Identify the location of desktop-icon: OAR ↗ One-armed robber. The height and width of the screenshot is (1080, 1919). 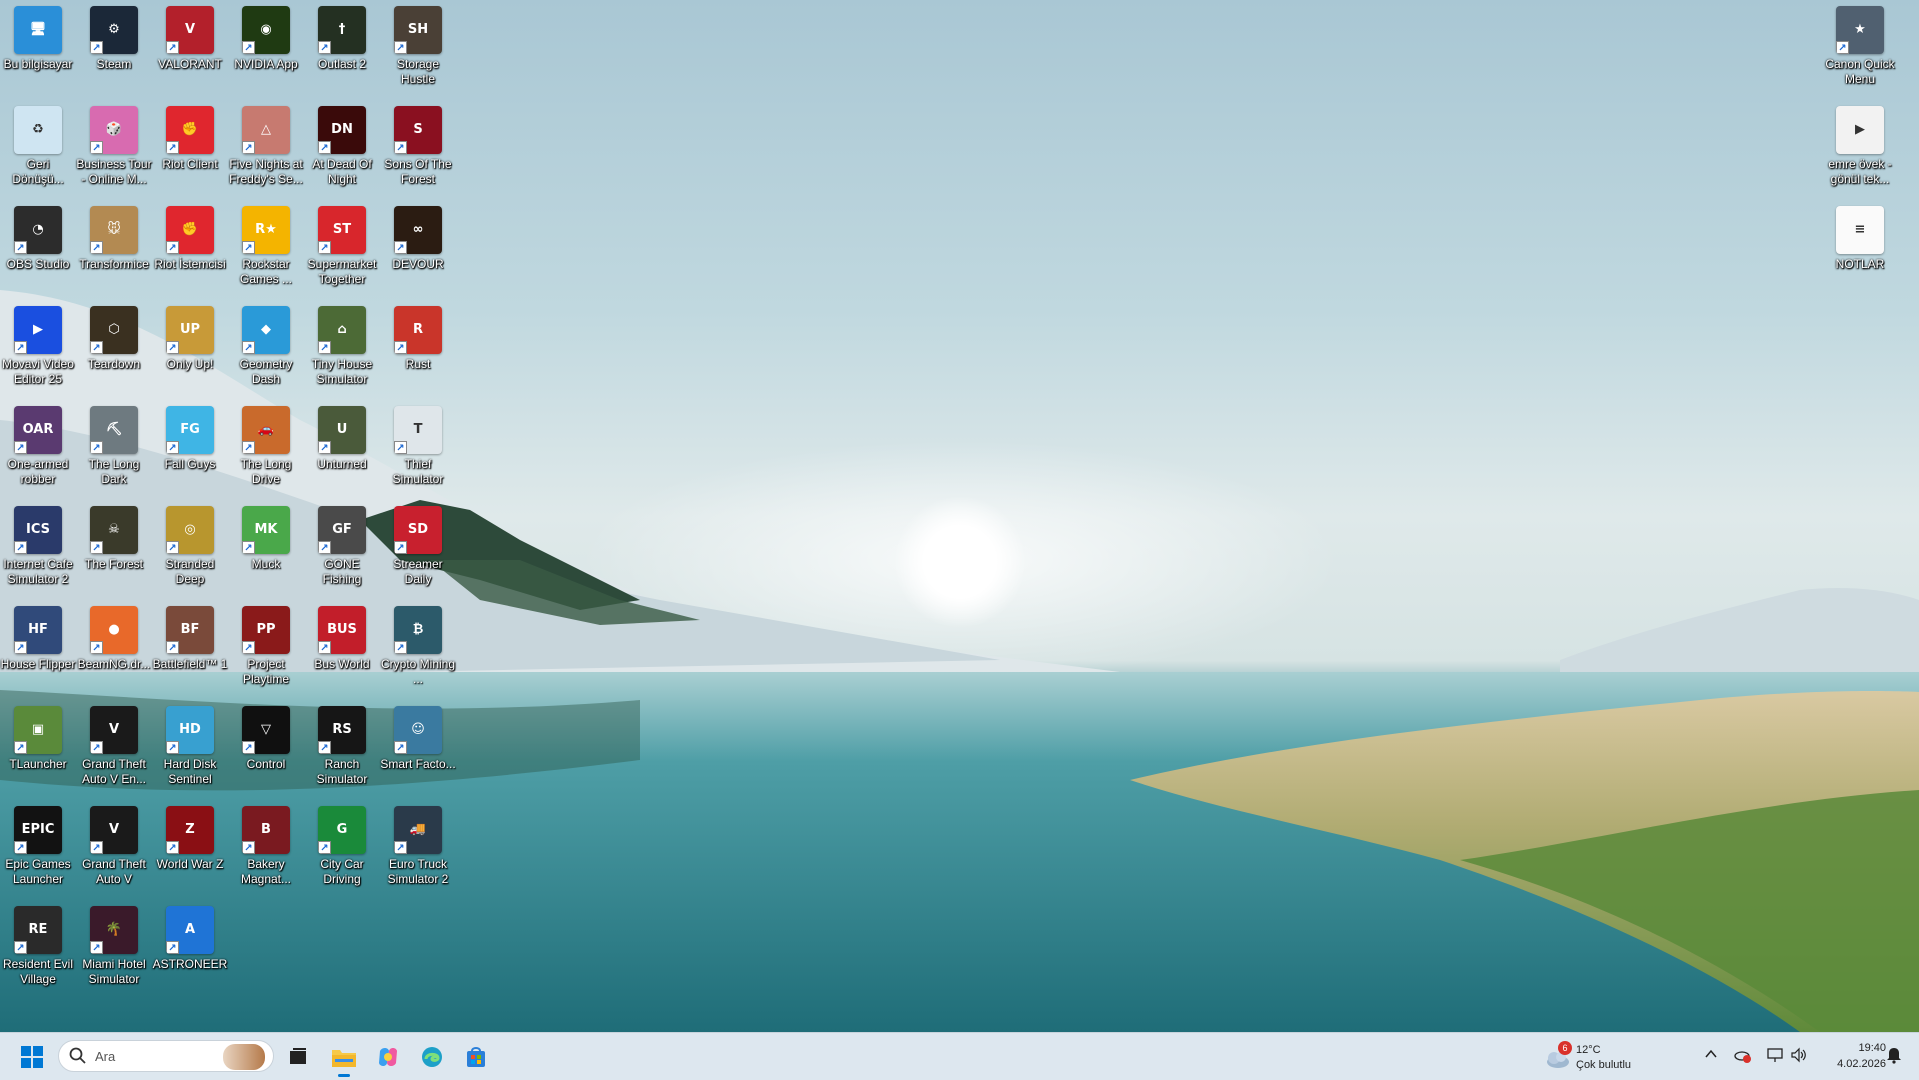
(38, 449).